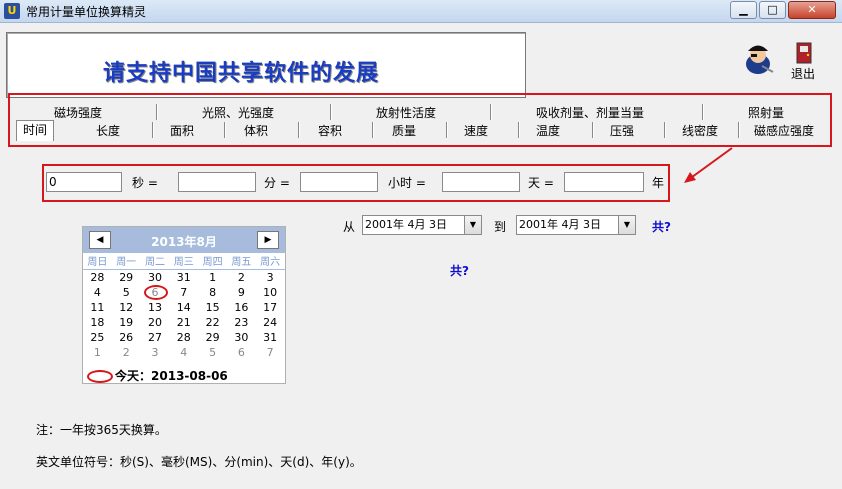 The image size is (842, 489). Describe the element at coordinates (270, 307) in the screenshot. I see `calendar-day: 17` at that location.